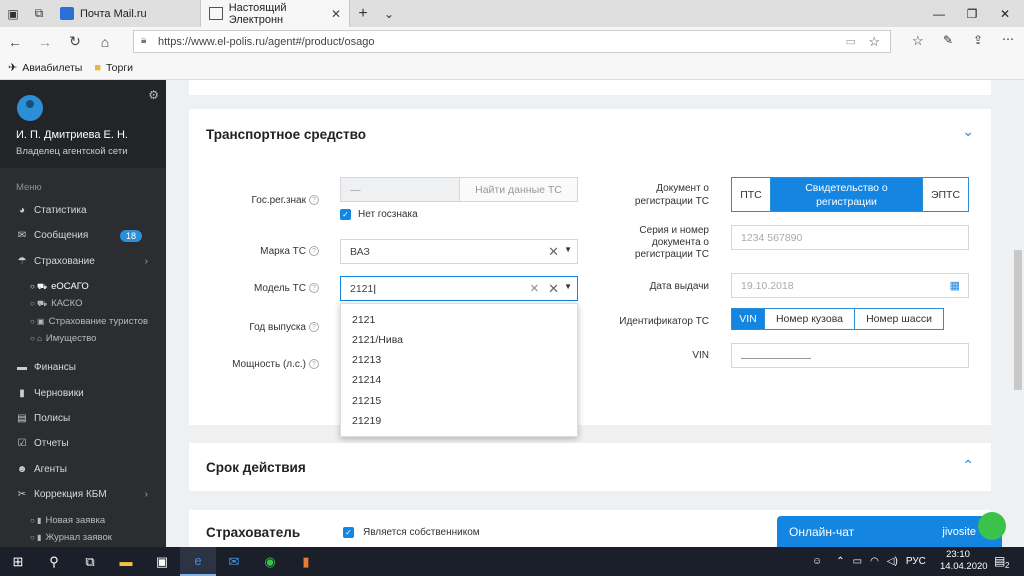 The image size is (1024, 576). Describe the element at coordinates (15, 41) in the screenshot. I see `back-icon: ←` at that location.